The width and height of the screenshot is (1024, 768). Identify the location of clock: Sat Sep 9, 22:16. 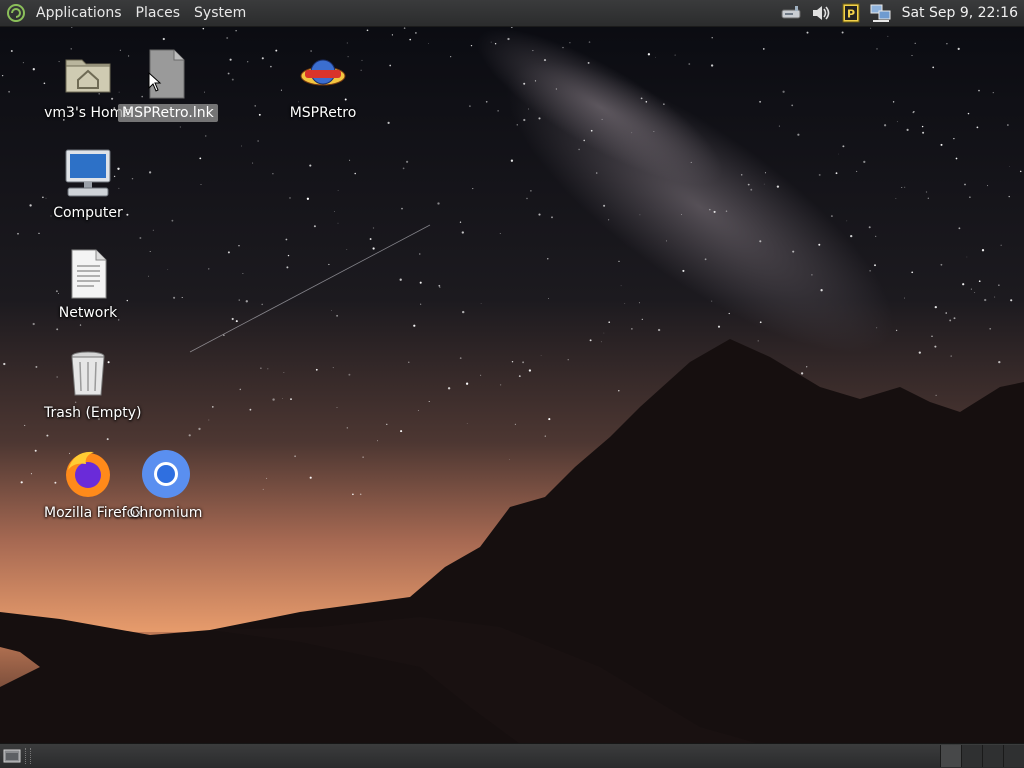
(960, 13).